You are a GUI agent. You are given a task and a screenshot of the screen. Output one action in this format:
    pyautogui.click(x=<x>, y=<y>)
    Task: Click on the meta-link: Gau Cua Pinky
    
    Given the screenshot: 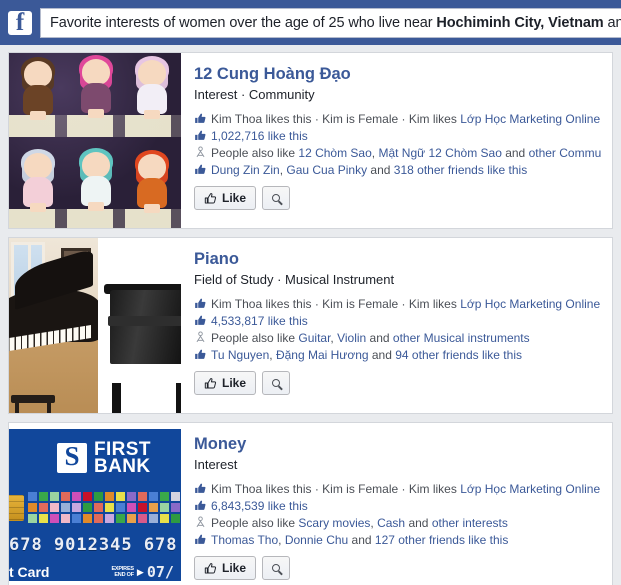 What is the action you would take?
    pyautogui.click(x=326, y=170)
    